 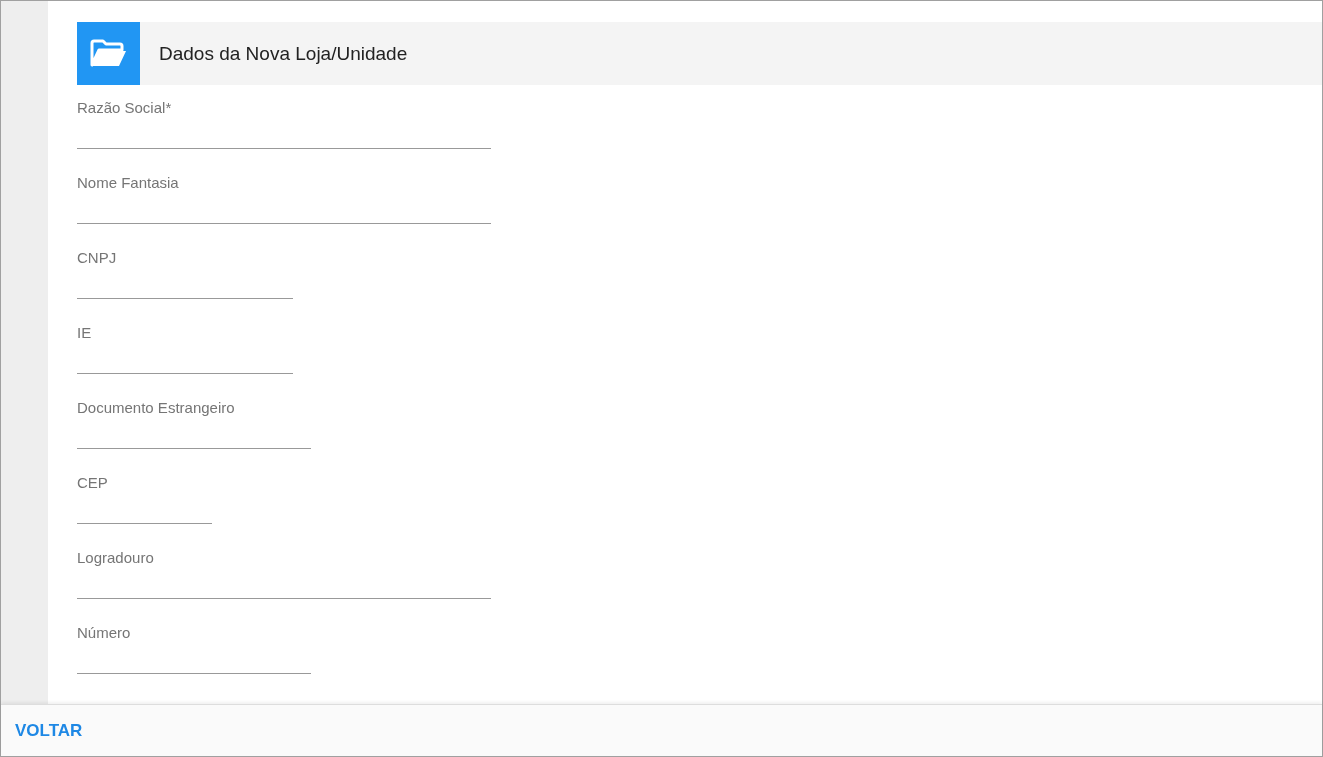 What do you see at coordinates (104, 633) in the screenshot?
I see `field-label: Número` at bounding box center [104, 633].